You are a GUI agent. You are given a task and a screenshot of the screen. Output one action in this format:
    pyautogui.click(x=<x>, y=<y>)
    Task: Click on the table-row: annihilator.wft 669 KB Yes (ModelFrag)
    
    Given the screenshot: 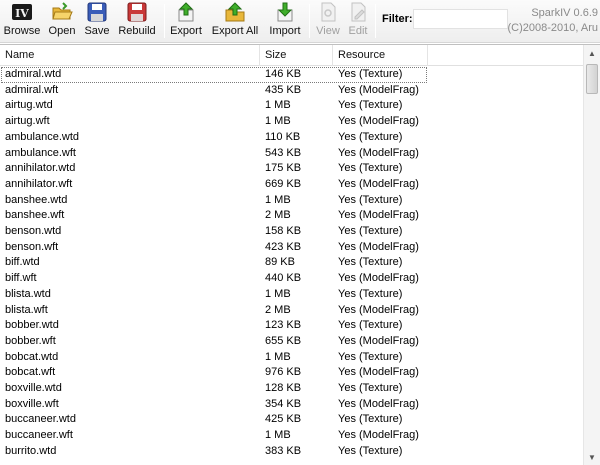 What is the action you would take?
    pyautogui.click(x=291, y=185)
    